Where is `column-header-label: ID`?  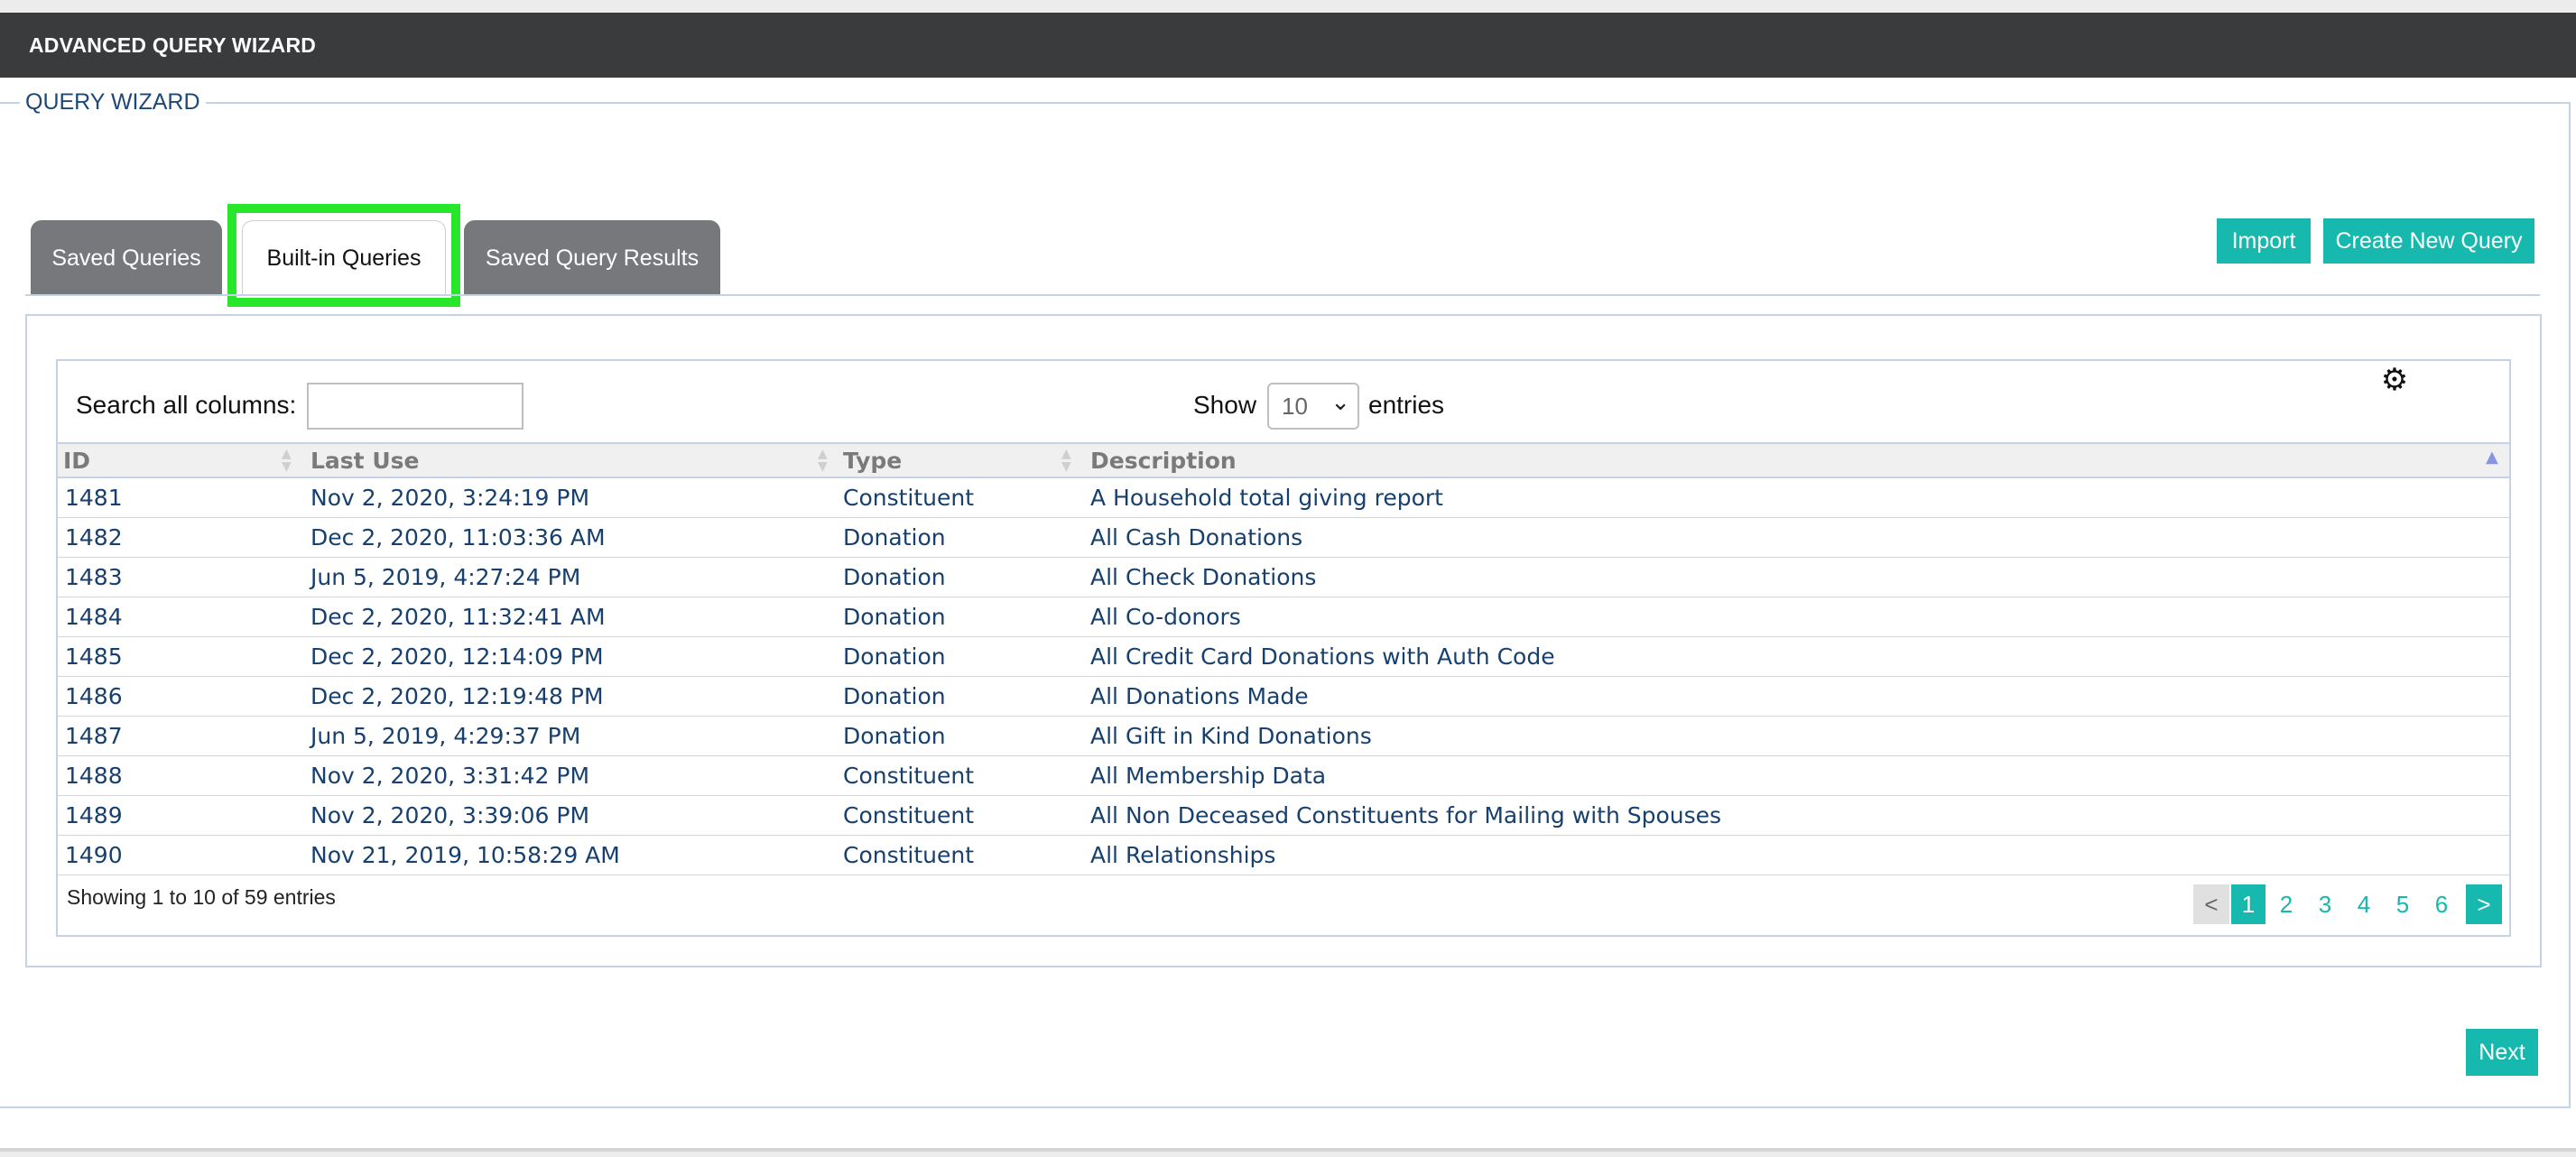 column-header-label: ID is located at coordinates (77, 461).